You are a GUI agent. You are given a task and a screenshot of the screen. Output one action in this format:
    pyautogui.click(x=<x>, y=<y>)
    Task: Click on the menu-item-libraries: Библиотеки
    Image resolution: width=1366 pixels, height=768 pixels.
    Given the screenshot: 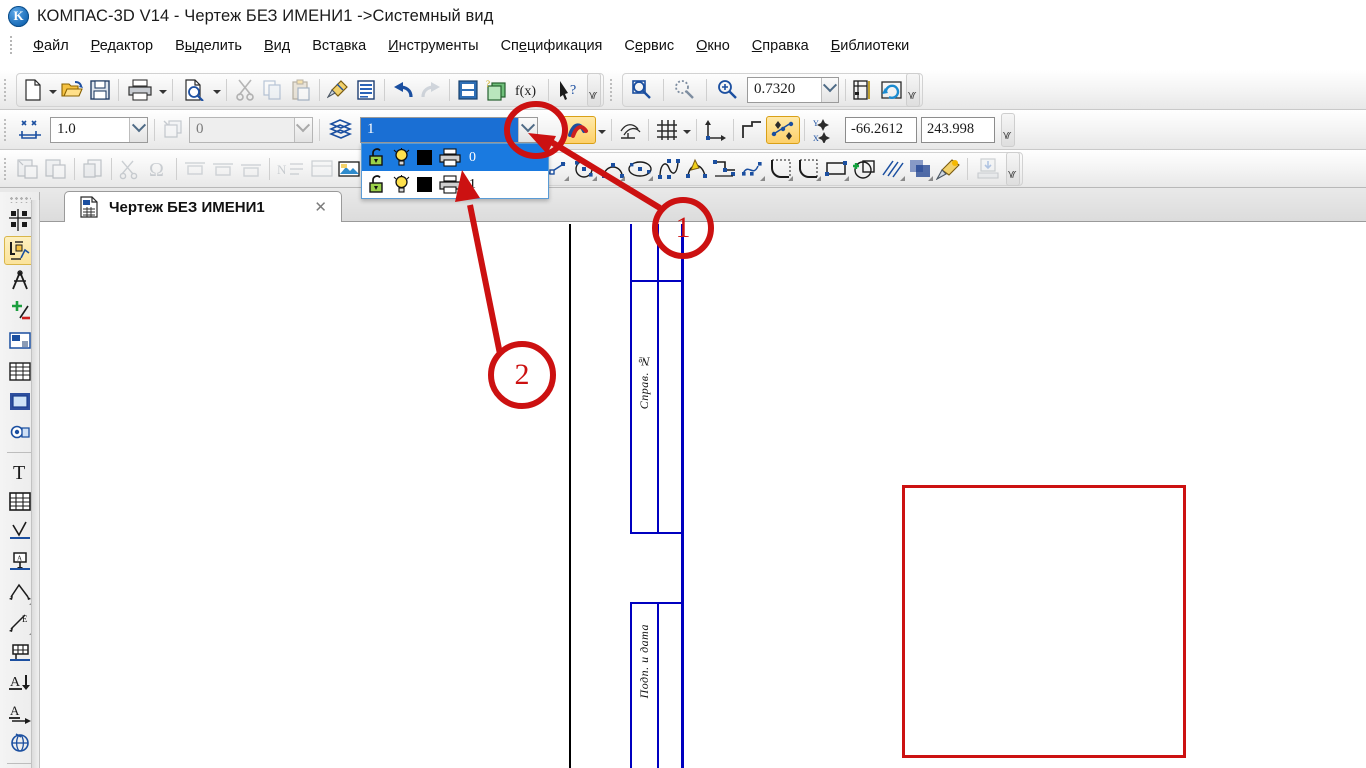 What is the action you would take?
    pyautogui.click(x=870, y=46)
    